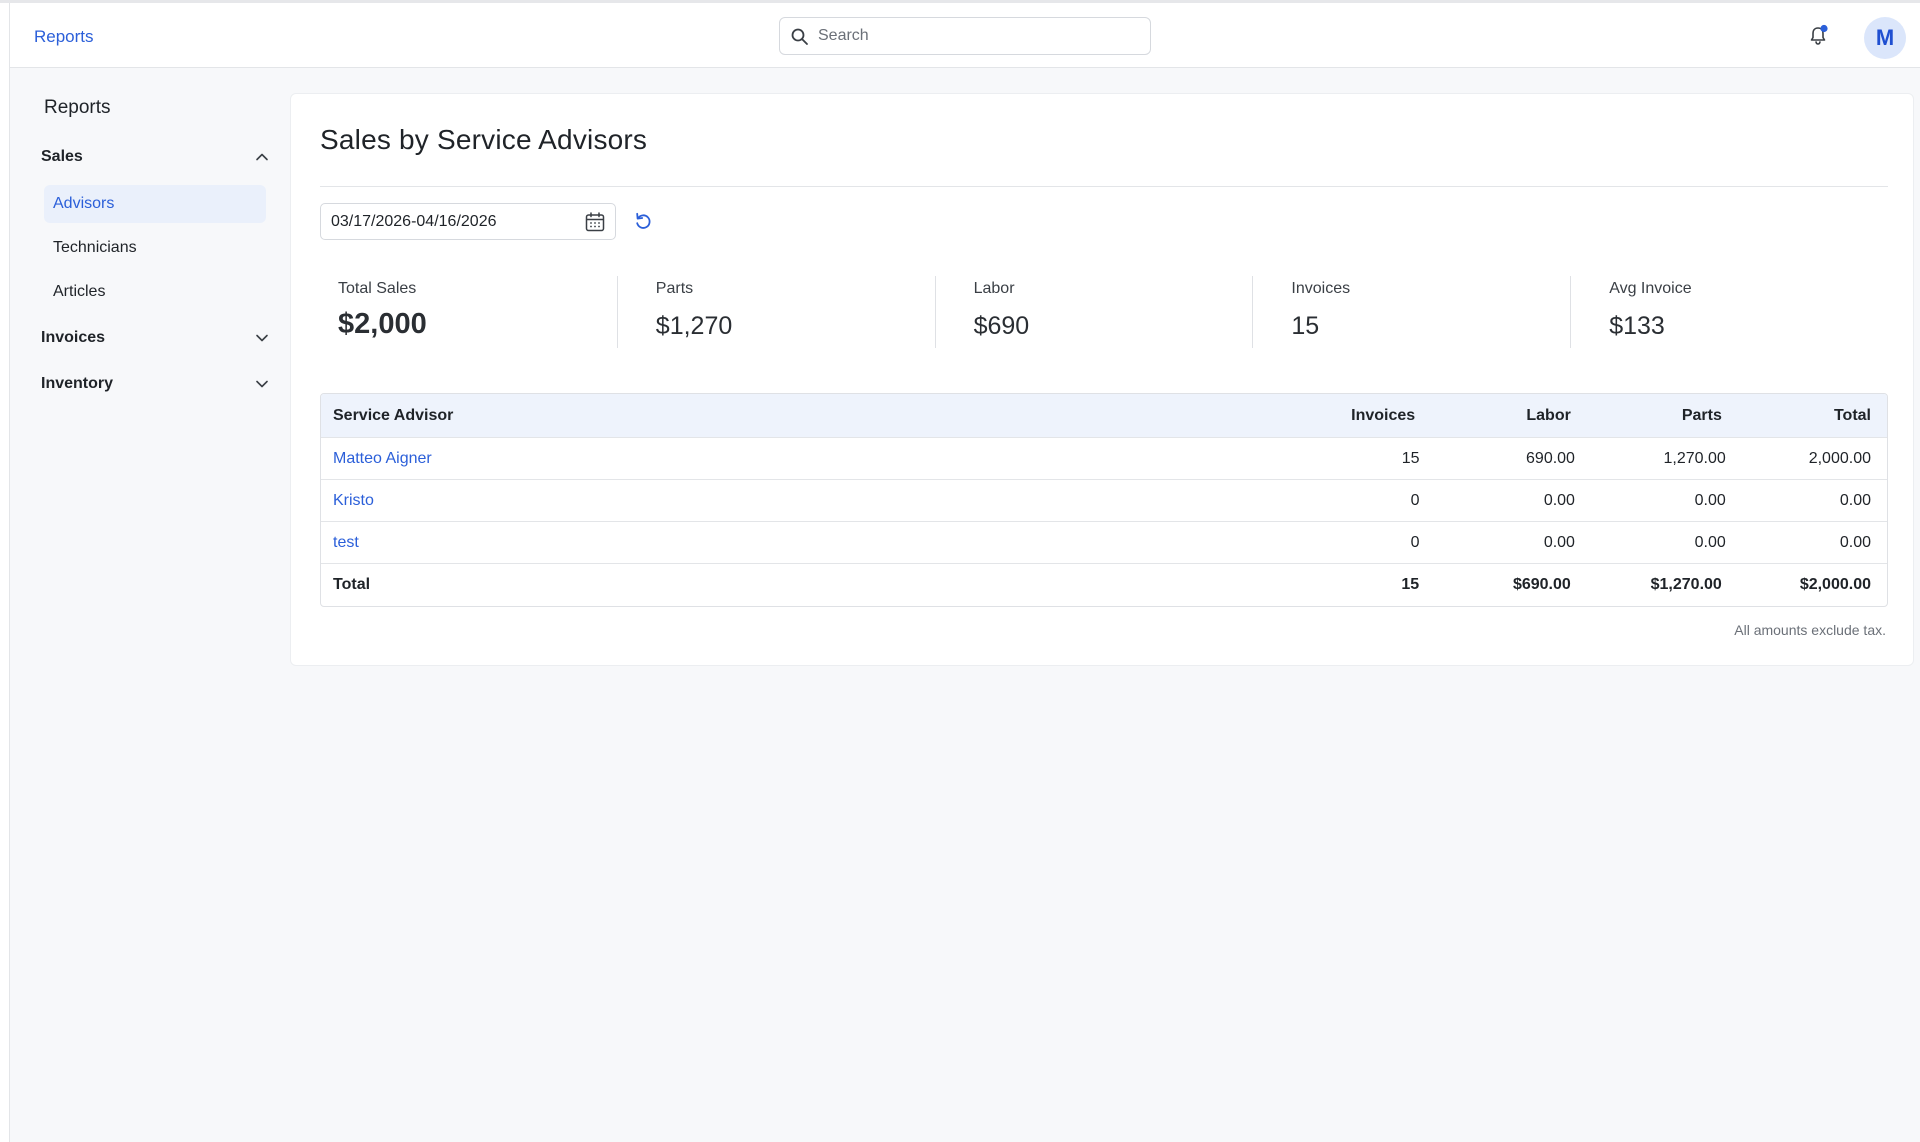  What do you see at coordinates (1104, 584) in the screenshot?
I see `table-total-row: Total 15 $690.00 $1,270.00 $2,000.00` at bounding box center [1104, 584].